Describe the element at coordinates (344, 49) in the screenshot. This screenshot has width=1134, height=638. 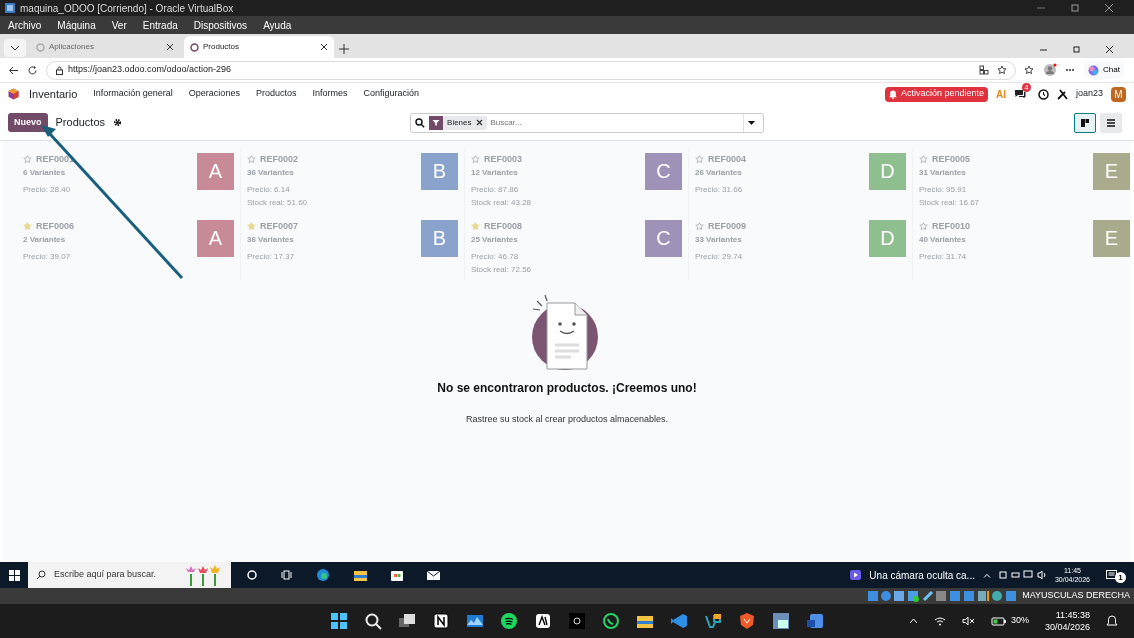
I see `new-tab-icon` at that location.